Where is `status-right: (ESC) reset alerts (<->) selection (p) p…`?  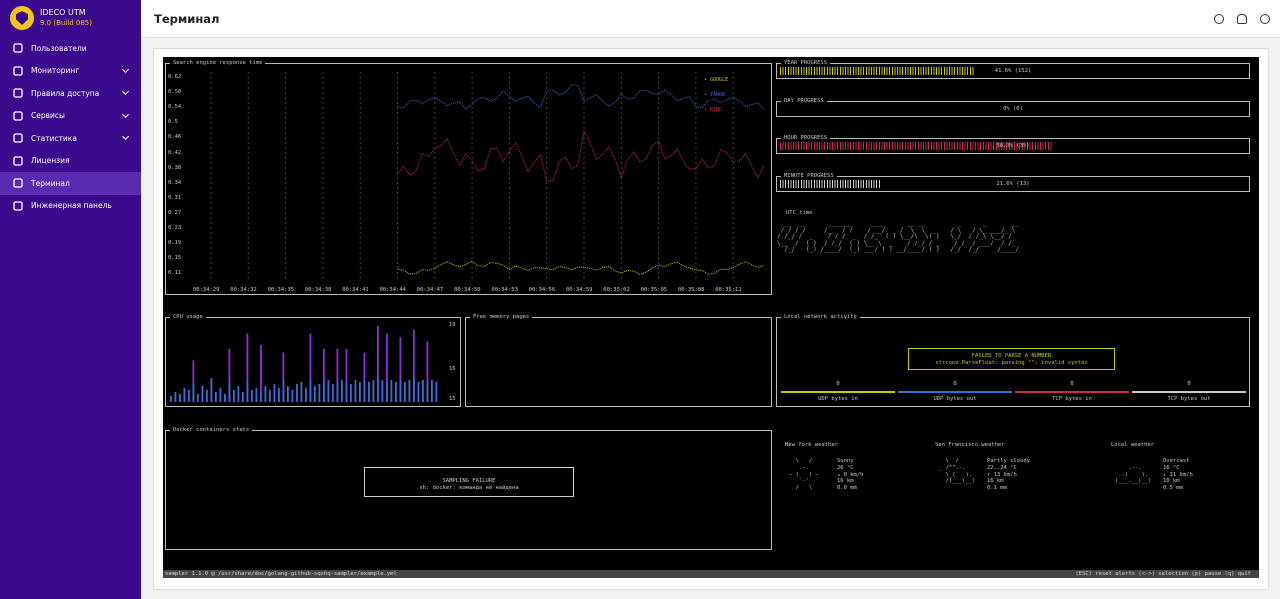
status-right: (ESC) reset alerts (<->) selection (p) p… is located at coordinates (1163, 574).